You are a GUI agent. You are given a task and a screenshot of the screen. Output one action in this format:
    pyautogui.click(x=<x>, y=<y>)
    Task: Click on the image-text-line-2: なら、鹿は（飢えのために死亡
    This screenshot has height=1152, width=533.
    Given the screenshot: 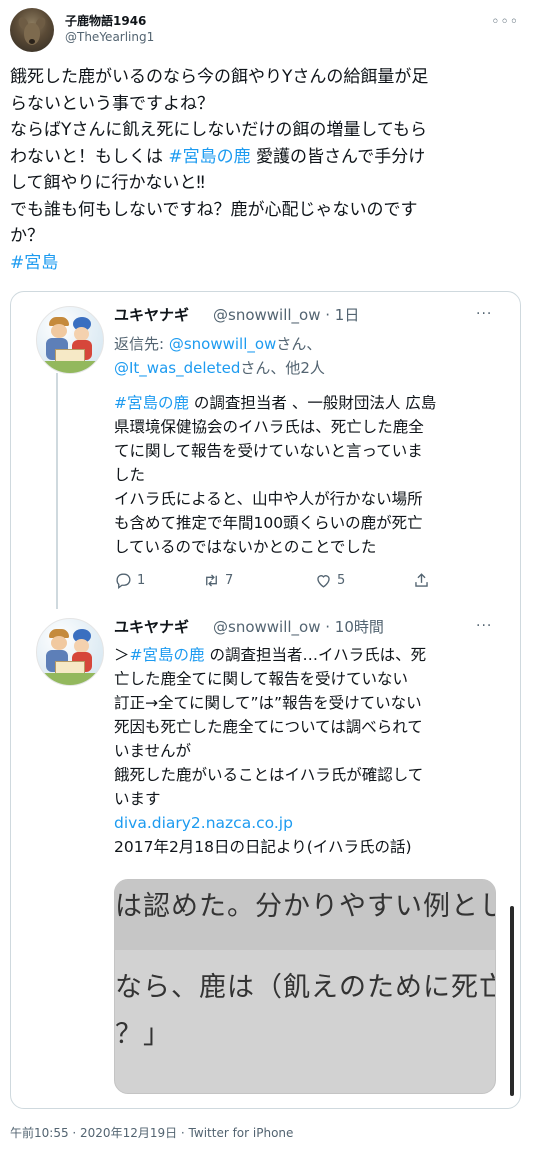 What is the action you would take?
    pyautogui.click(x=305, y=987)
    